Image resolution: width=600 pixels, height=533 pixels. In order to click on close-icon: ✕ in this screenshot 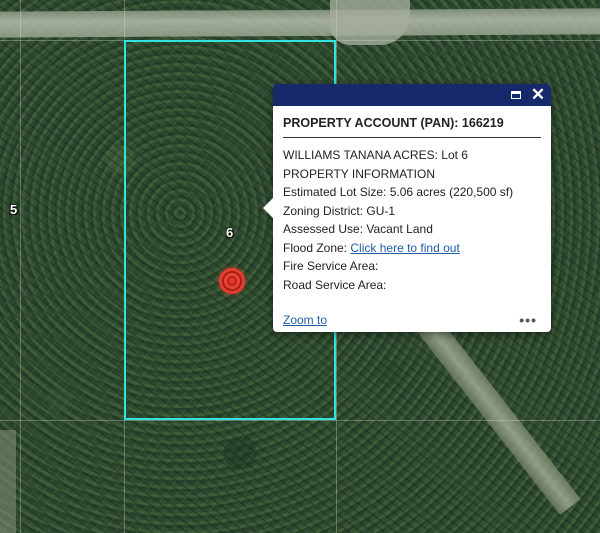, I will do `click(538, 94)`.